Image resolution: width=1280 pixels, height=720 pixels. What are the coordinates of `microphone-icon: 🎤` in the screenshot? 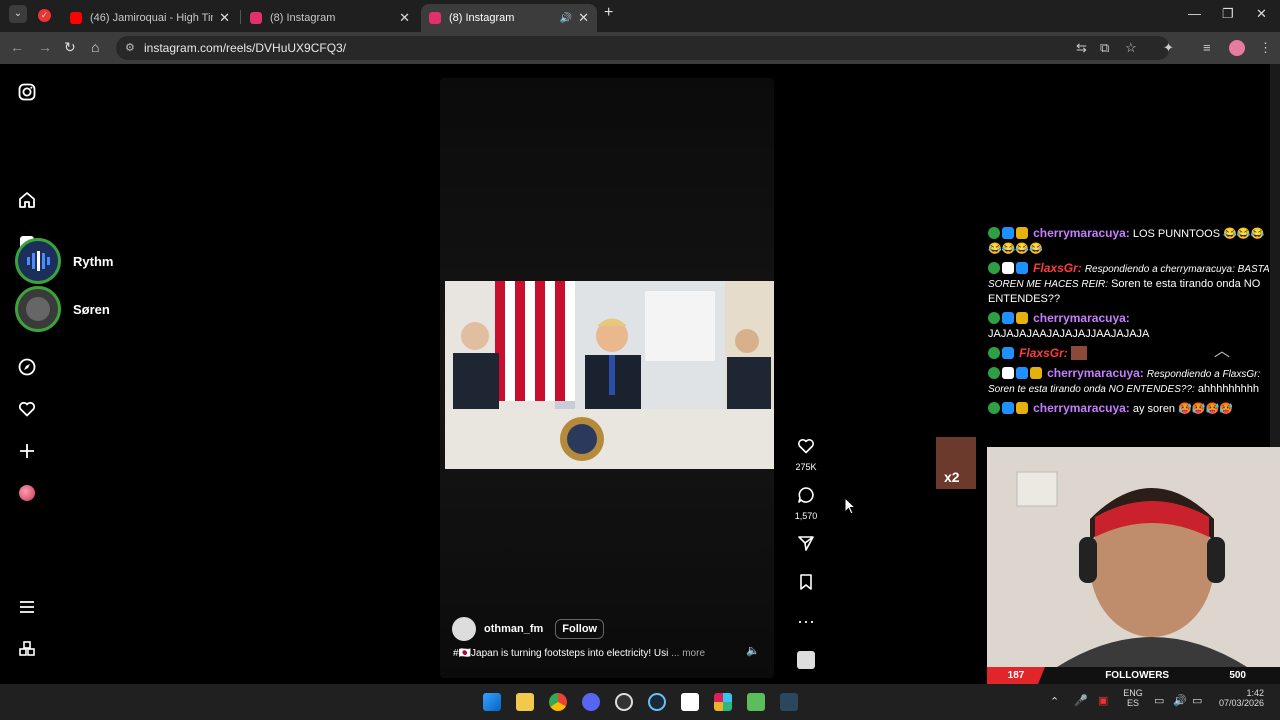 It's located at (1081, 700).